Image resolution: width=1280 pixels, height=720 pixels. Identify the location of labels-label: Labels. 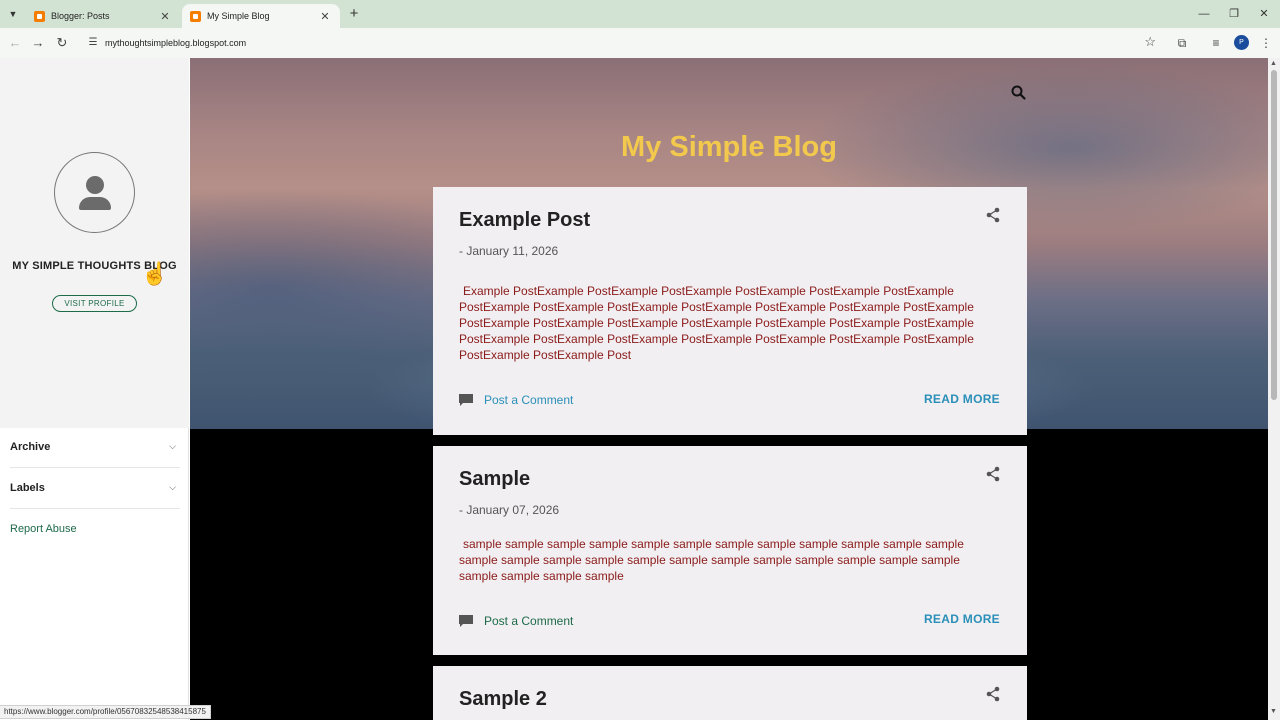
(27, 488).